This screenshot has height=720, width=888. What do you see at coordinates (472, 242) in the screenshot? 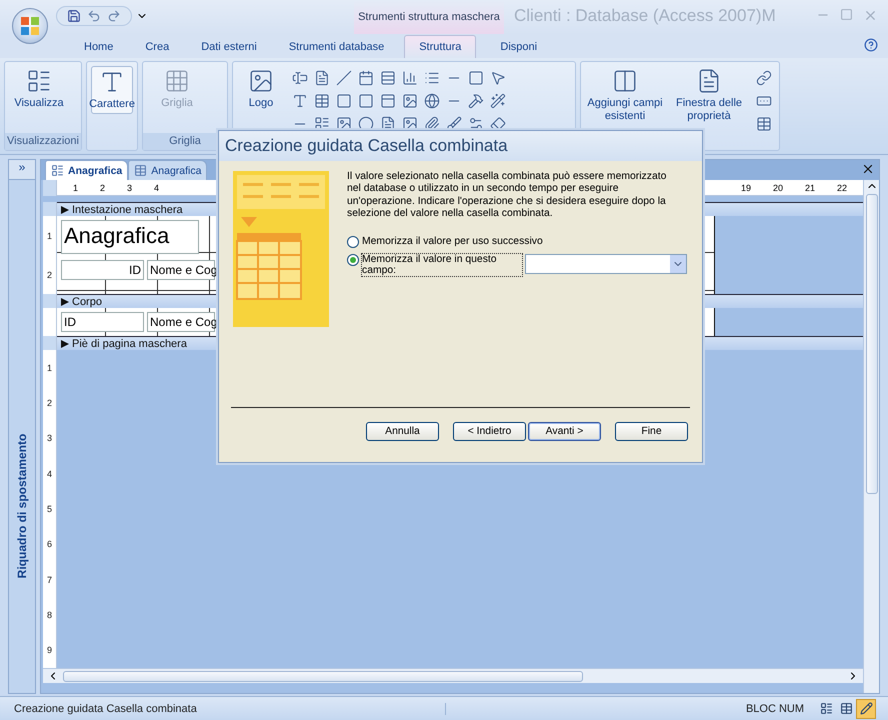
I see `option-label: Memorizza il valore per uso successivo` at bounding box center [472, 242].